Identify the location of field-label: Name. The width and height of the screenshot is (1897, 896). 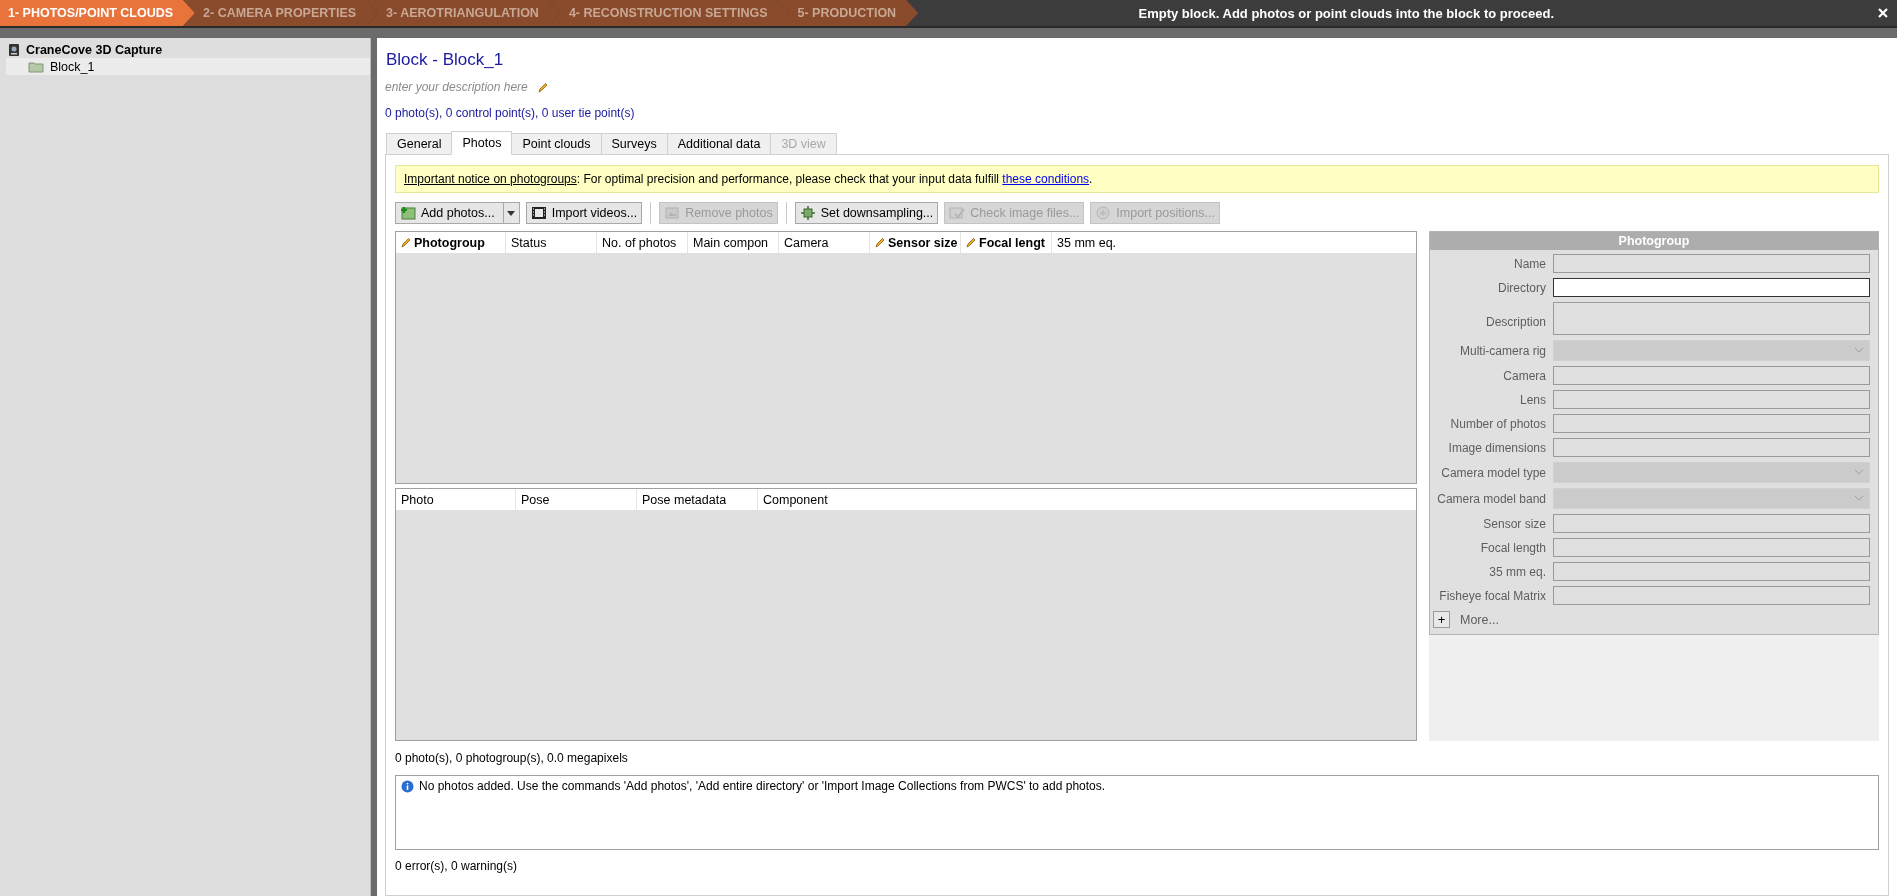
(1529, 263).